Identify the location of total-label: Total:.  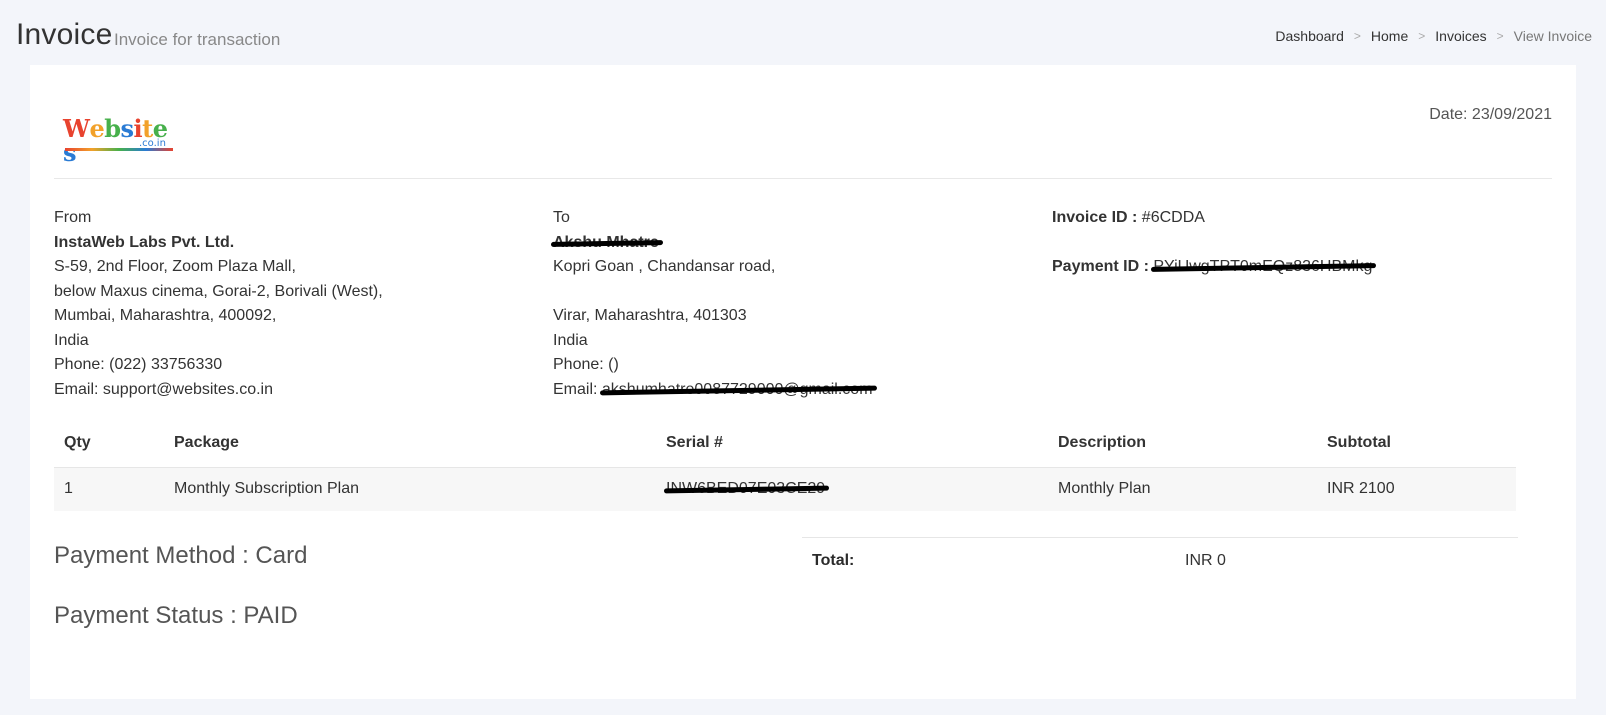
(833, 560).